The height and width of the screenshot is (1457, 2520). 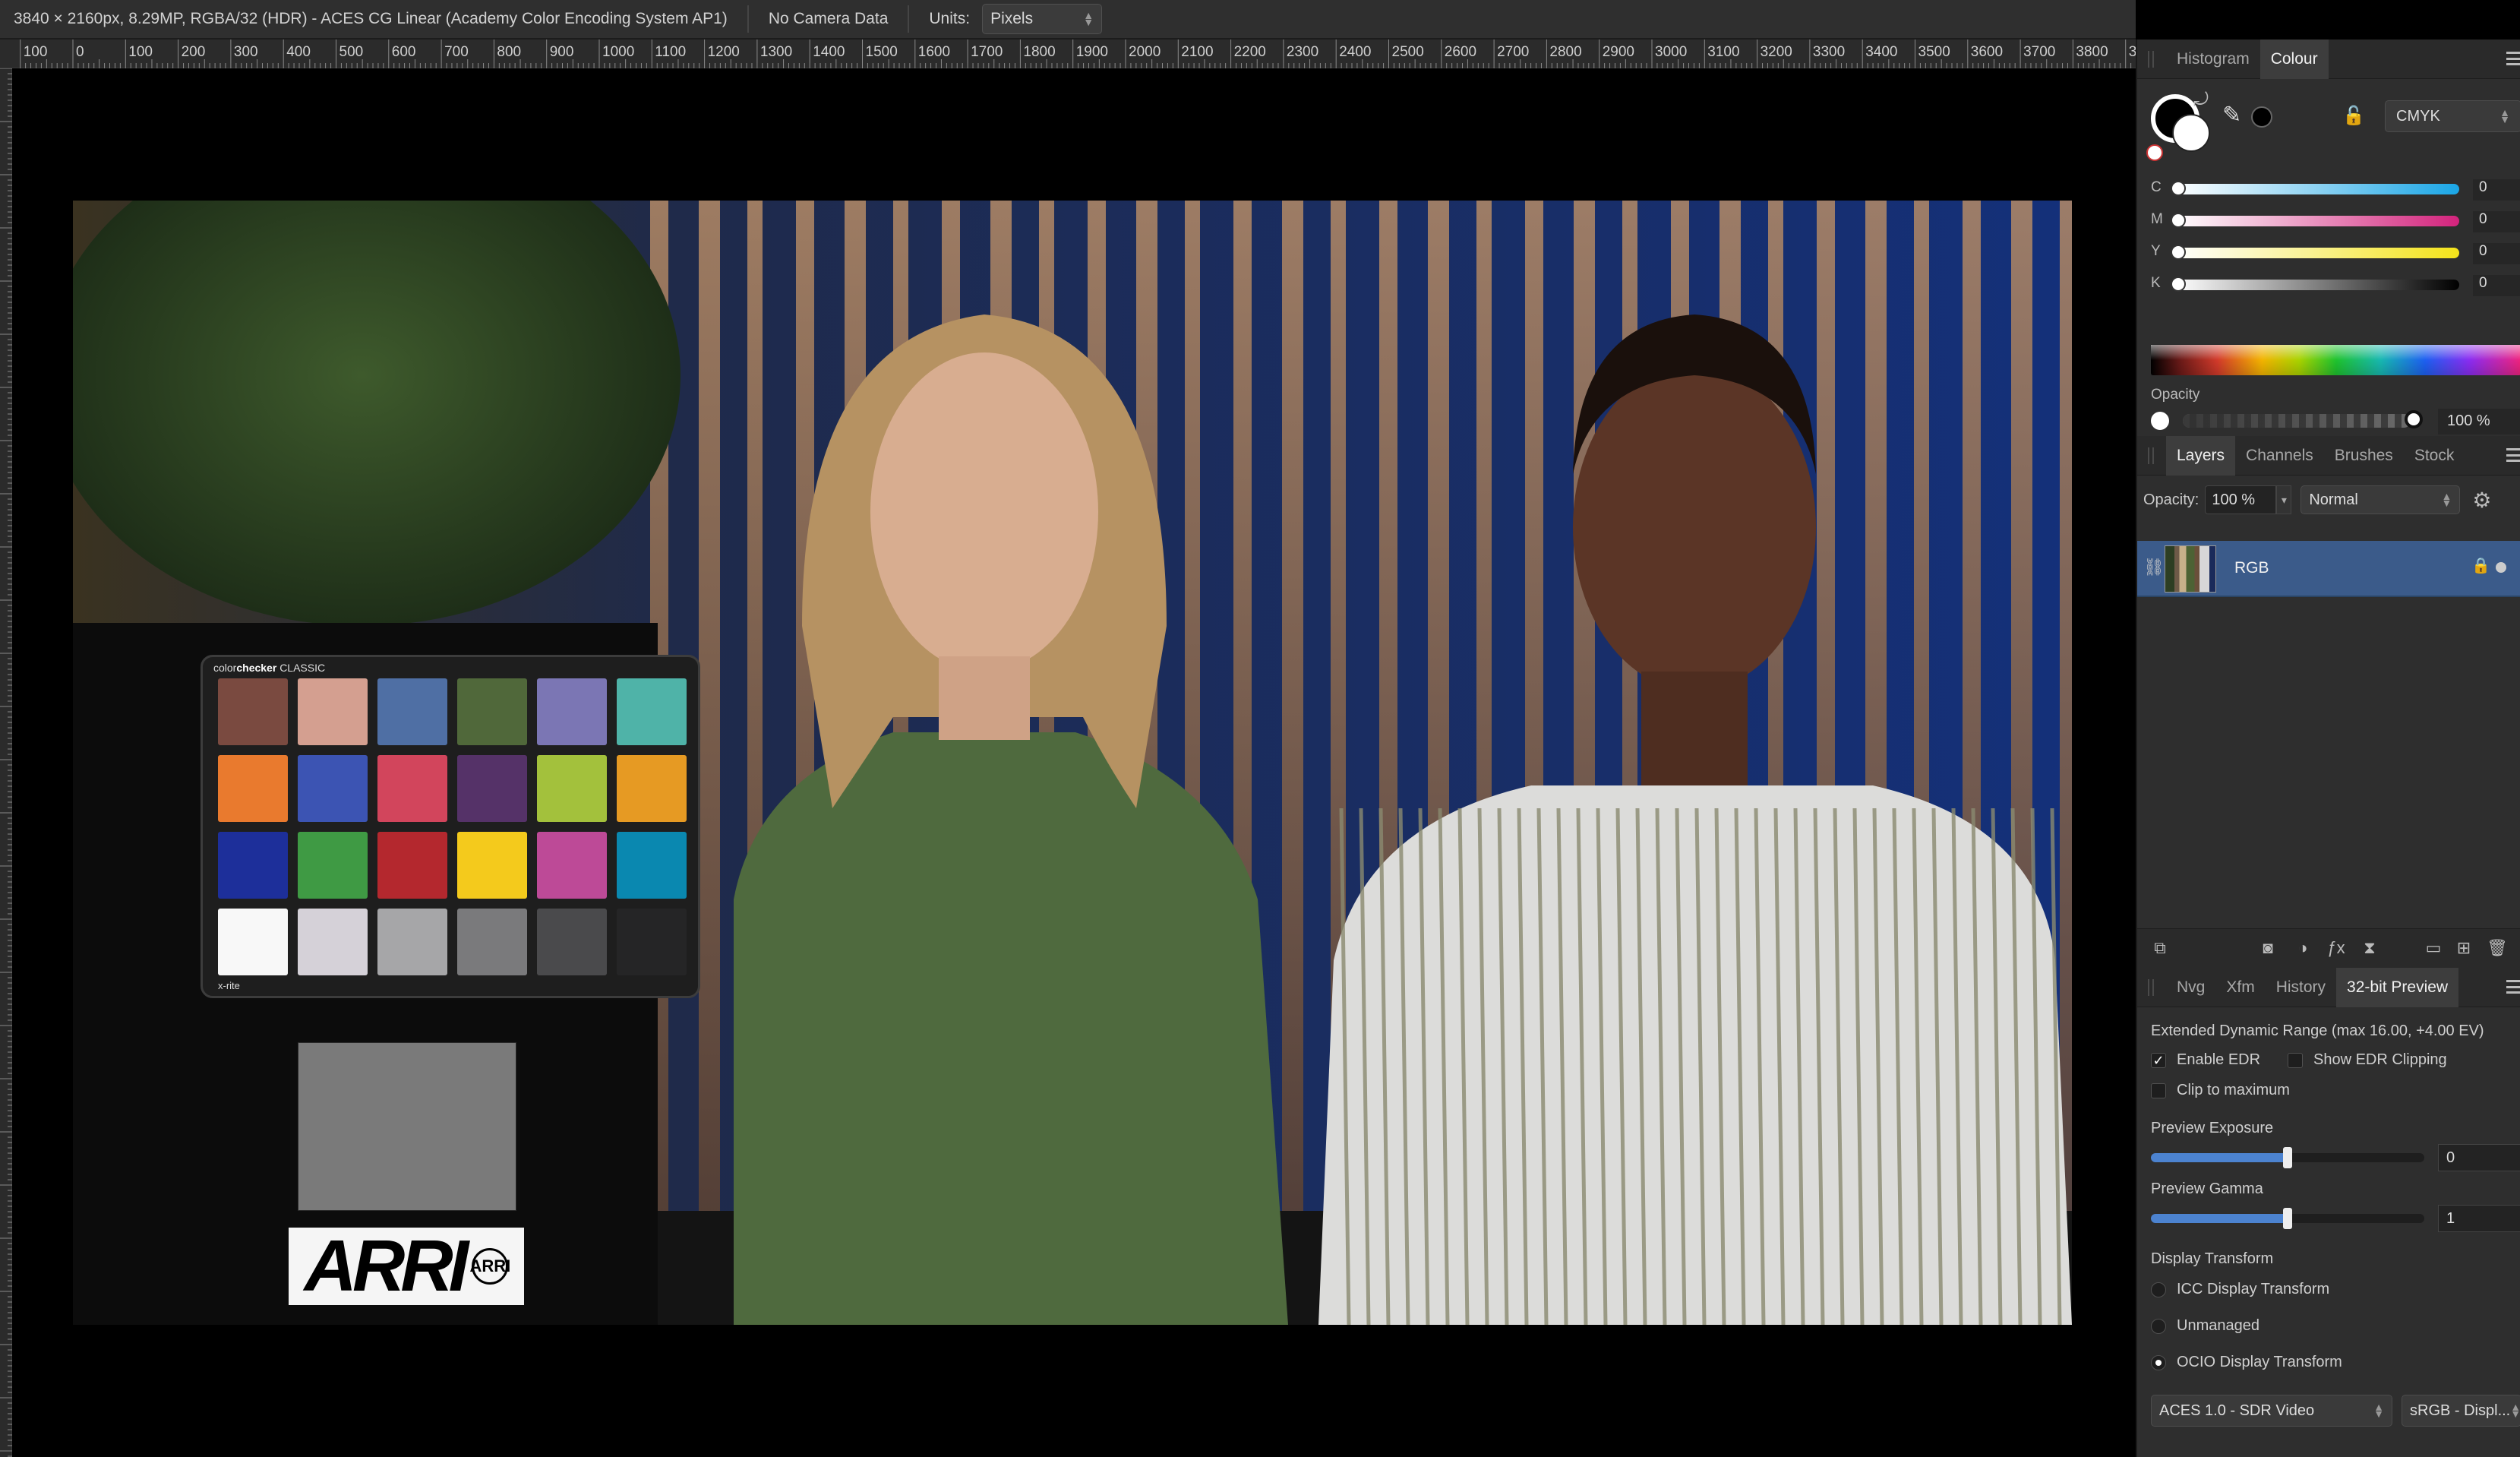 What do you see at coordinates (2158, 1363) in the screenshot?
I see `ocio-transform-radio` at bounding box center [2158, 1363].